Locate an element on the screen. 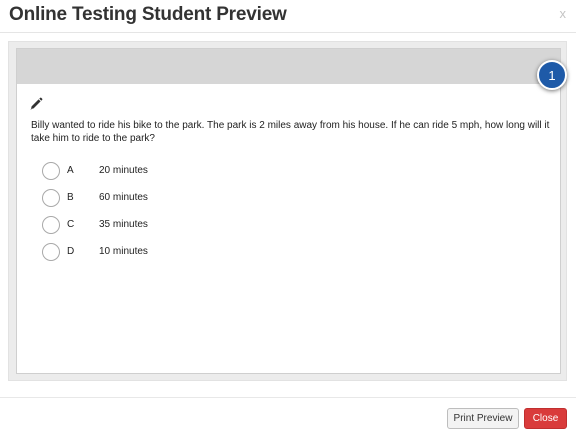  radio-option-a is located at coordinates (51, 171).